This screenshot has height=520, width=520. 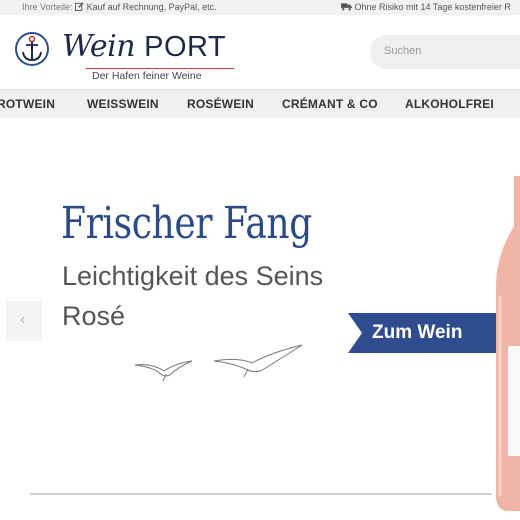 I want to click on hero-title: Frischer Fang, so click(x=186, y=223).